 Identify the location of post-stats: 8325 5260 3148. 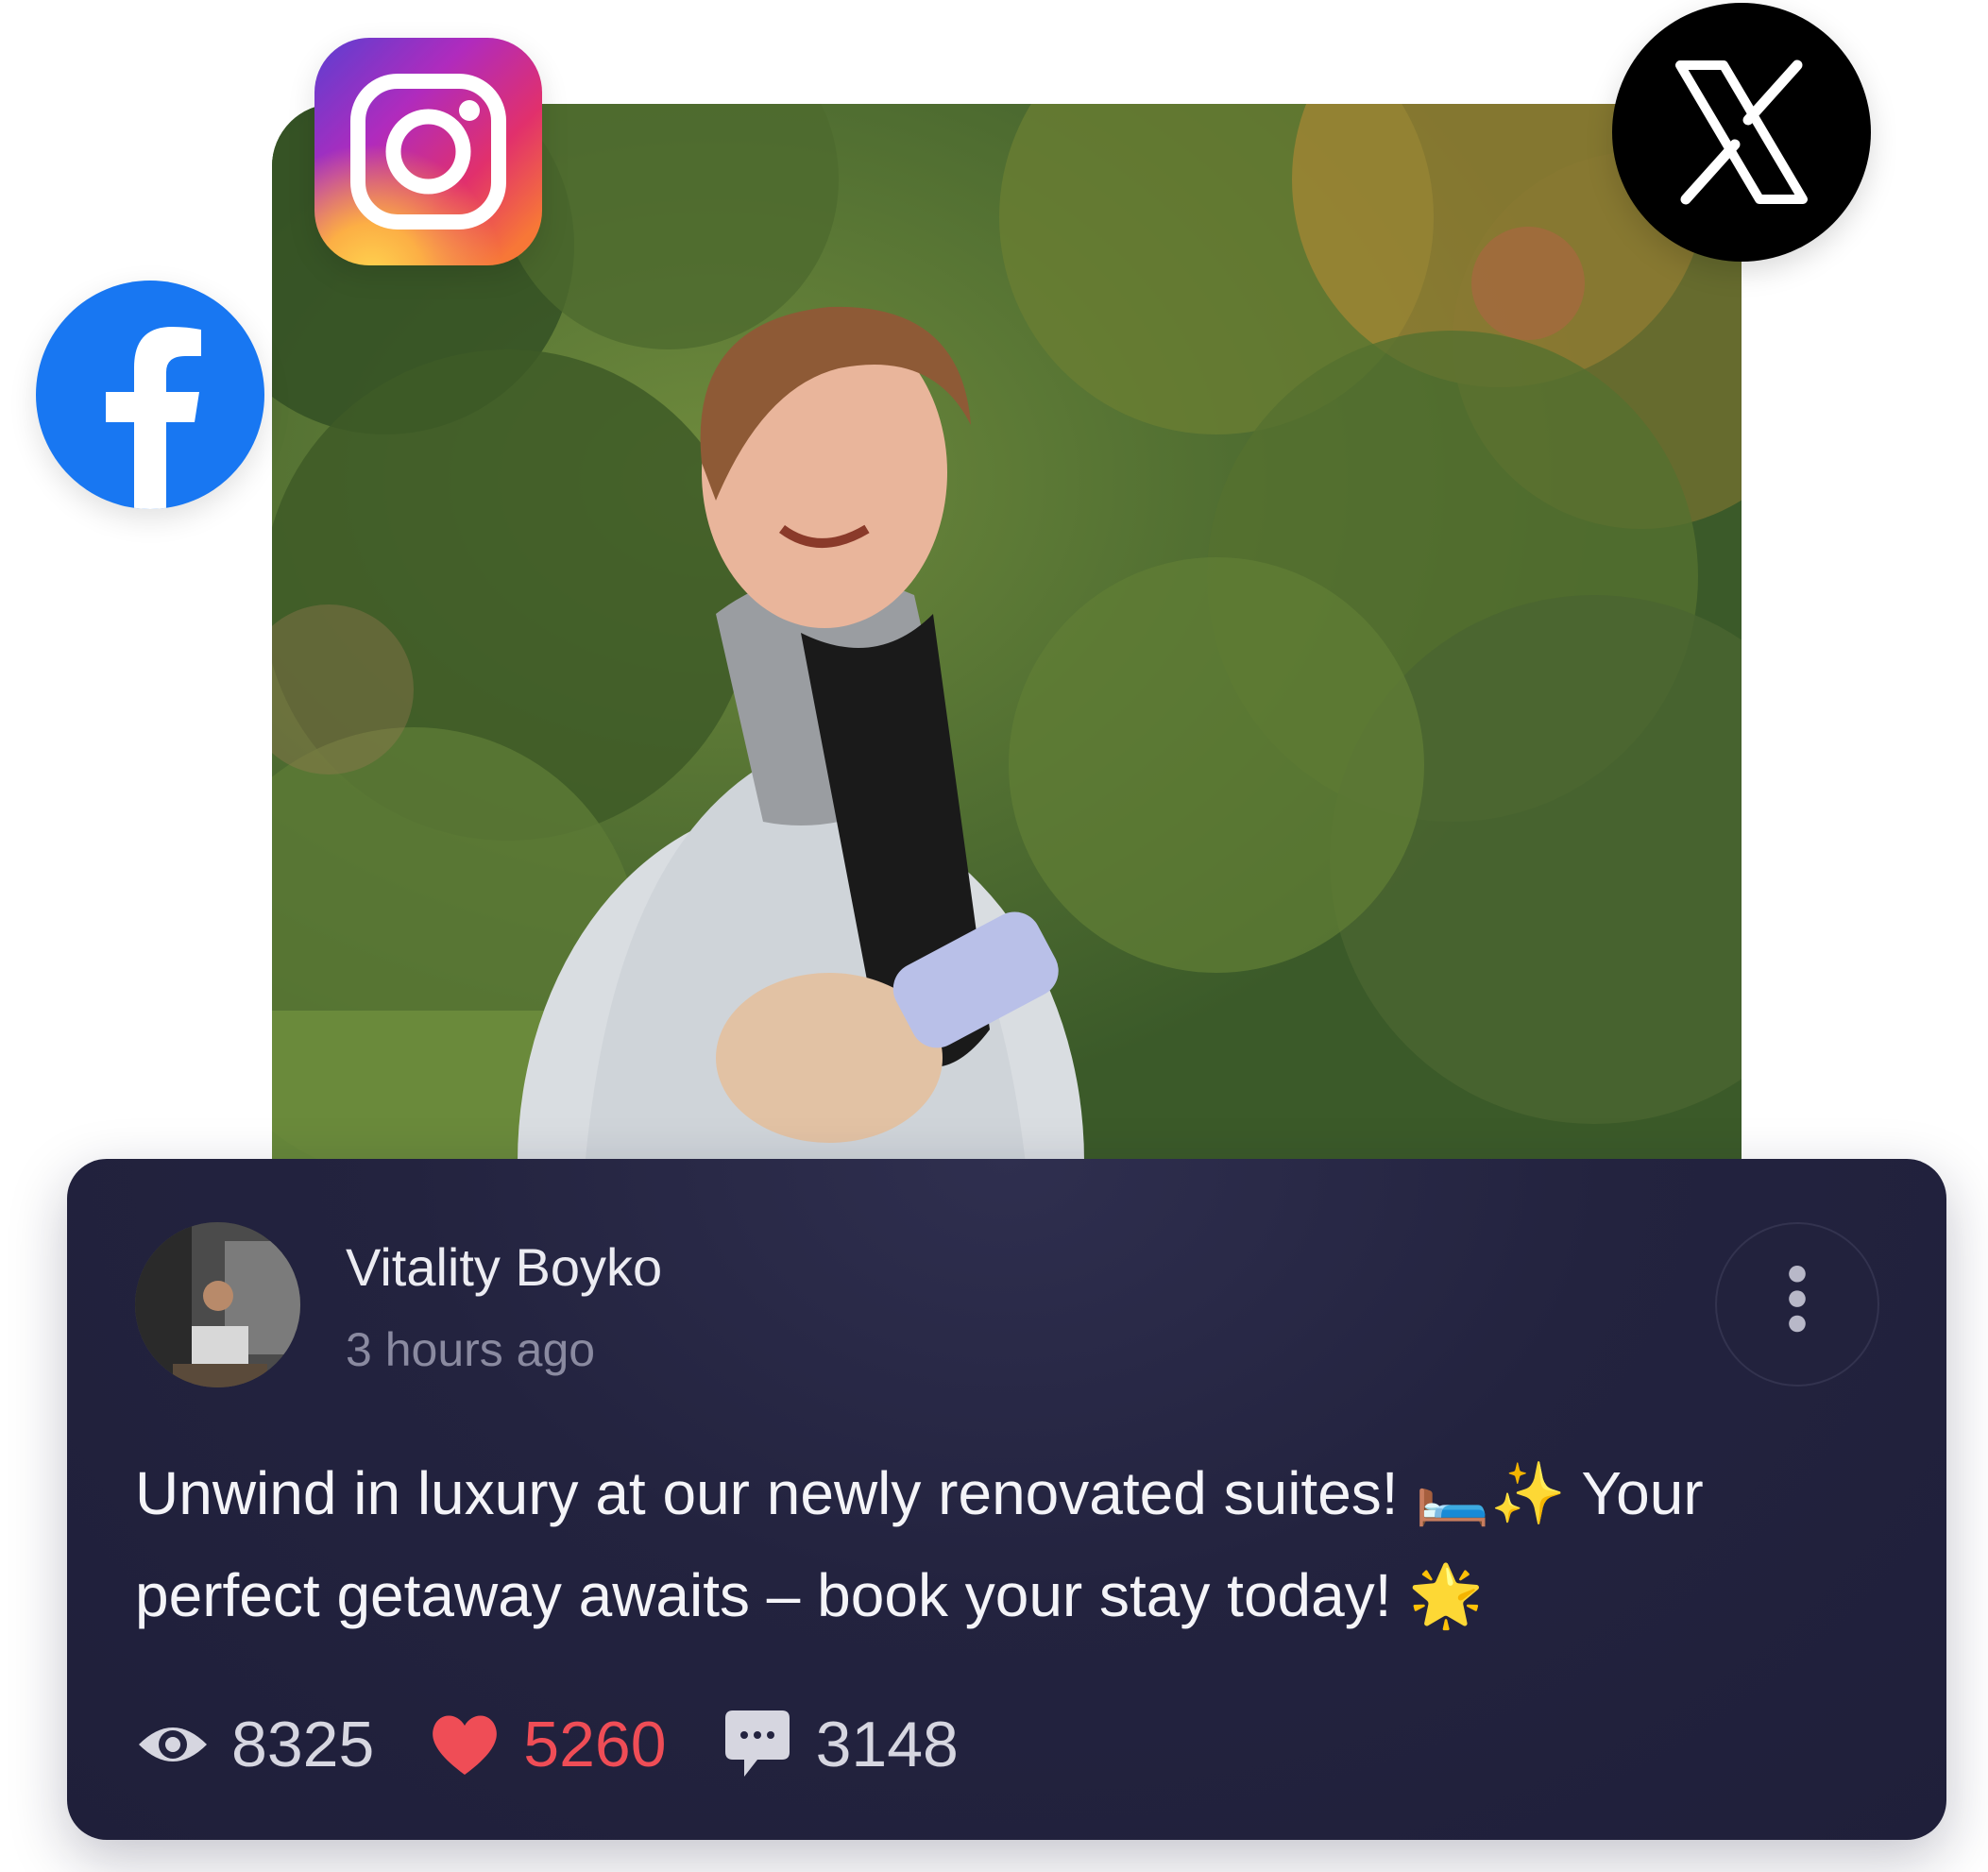
(573, 1744).